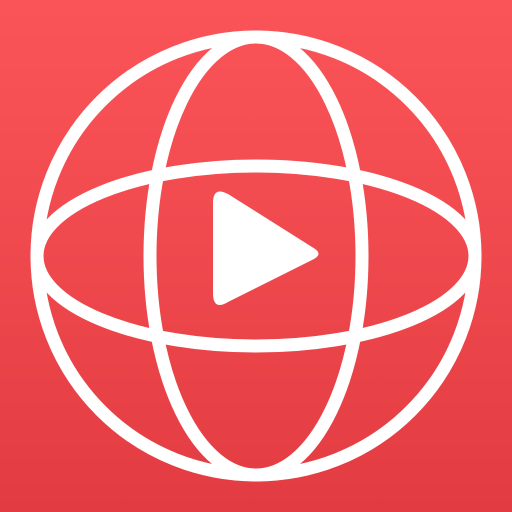 The image size is (512, 512). Describe the element at coordinates (266, 248) in the screenshot. I see `play-icon` at that location.